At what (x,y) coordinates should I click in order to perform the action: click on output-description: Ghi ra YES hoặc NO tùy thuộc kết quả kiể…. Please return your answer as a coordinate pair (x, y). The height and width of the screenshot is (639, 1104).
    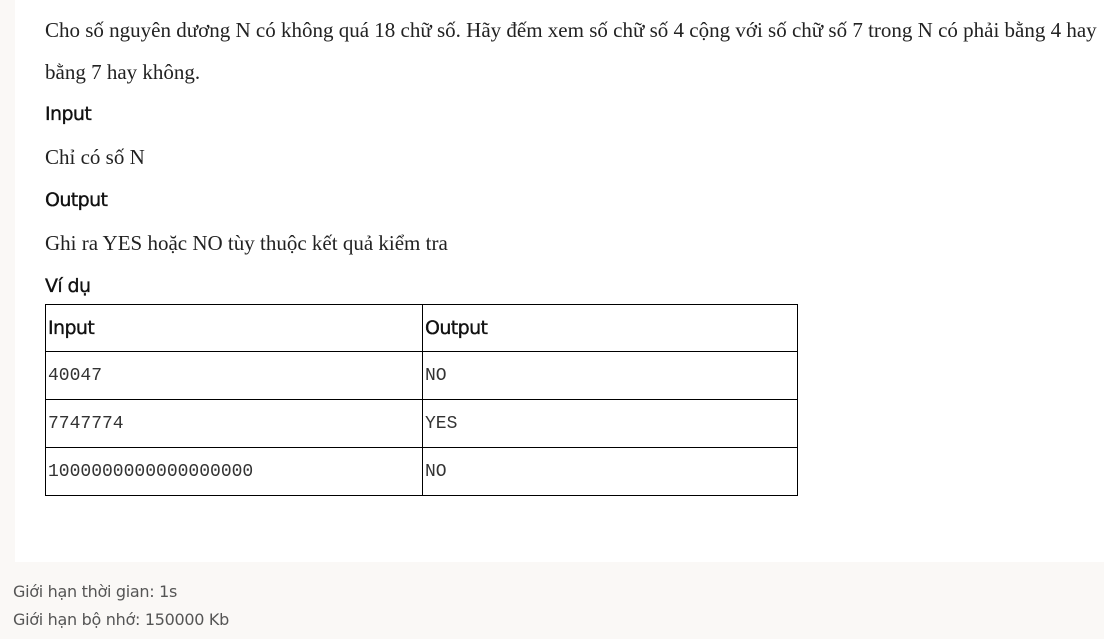
    Looking at the image, I should click on (246, 243).